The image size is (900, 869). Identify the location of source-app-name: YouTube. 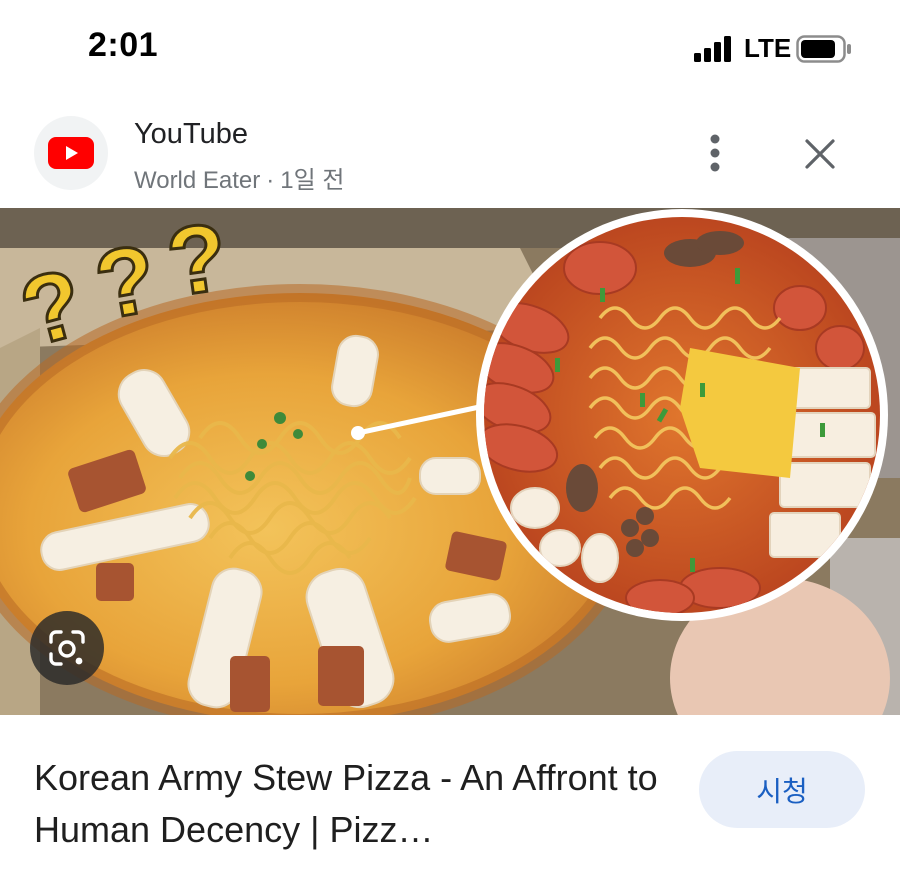
(191, 134).